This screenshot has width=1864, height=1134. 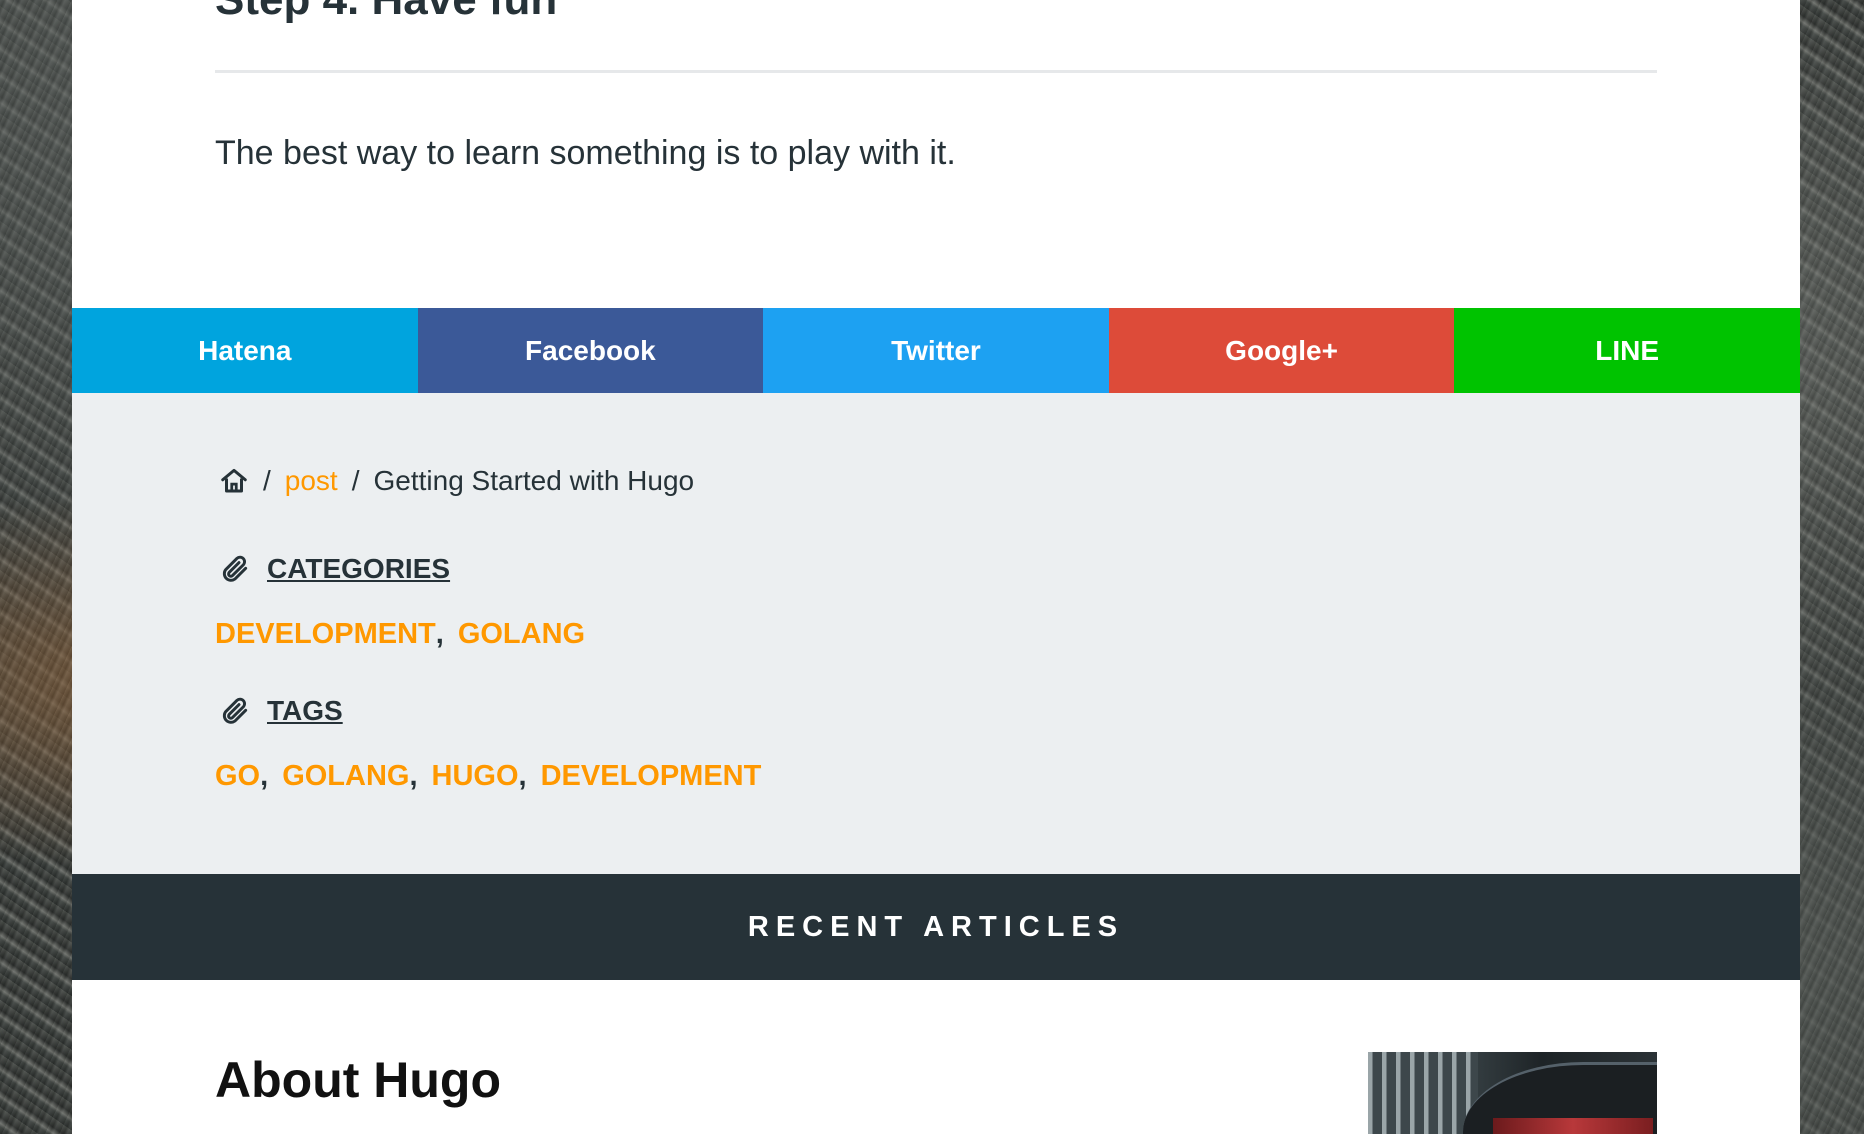 I want to click on share-facebook-button: Facebook, so click(x=590, y=350).